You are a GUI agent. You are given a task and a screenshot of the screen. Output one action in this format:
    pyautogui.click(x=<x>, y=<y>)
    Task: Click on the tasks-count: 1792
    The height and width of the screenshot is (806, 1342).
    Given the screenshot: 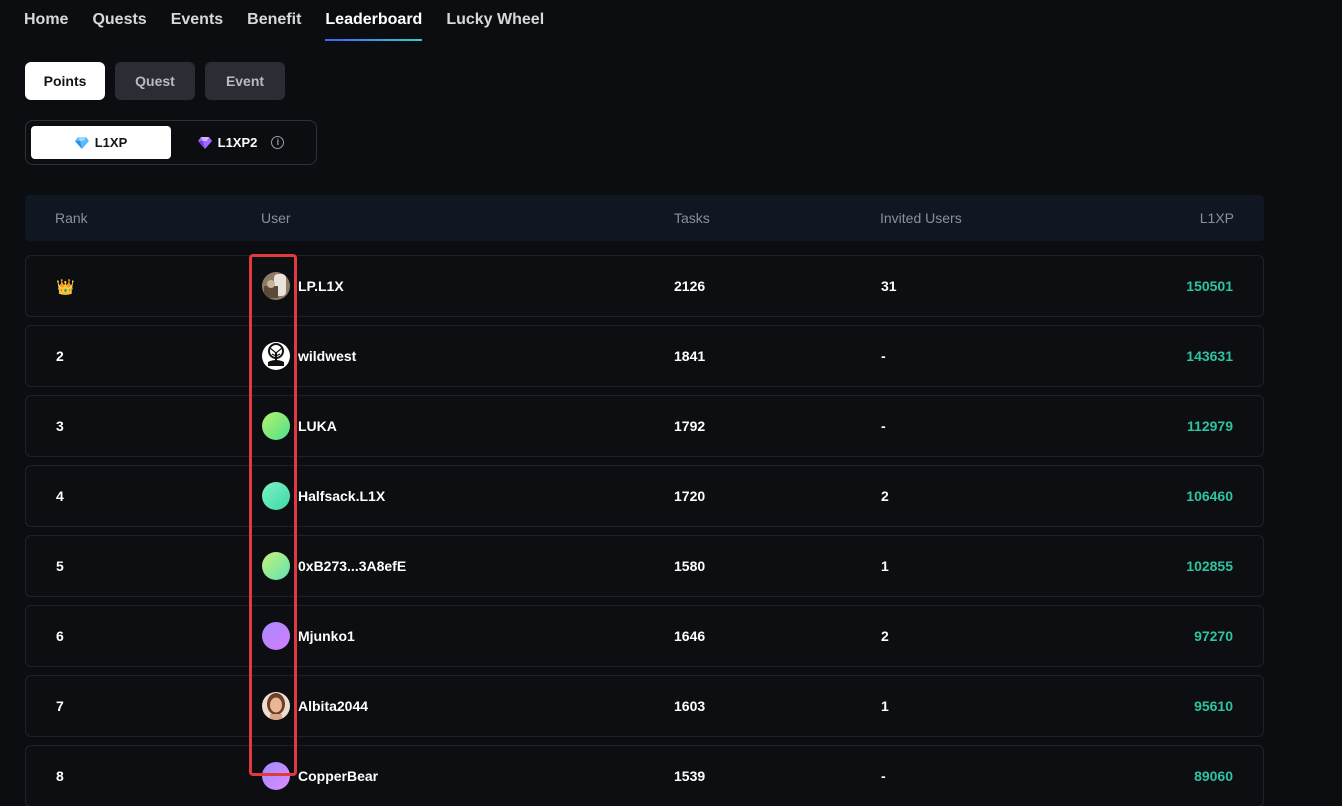 What is the action you would take?
    pyautogui.click(x=690, y=426)
    